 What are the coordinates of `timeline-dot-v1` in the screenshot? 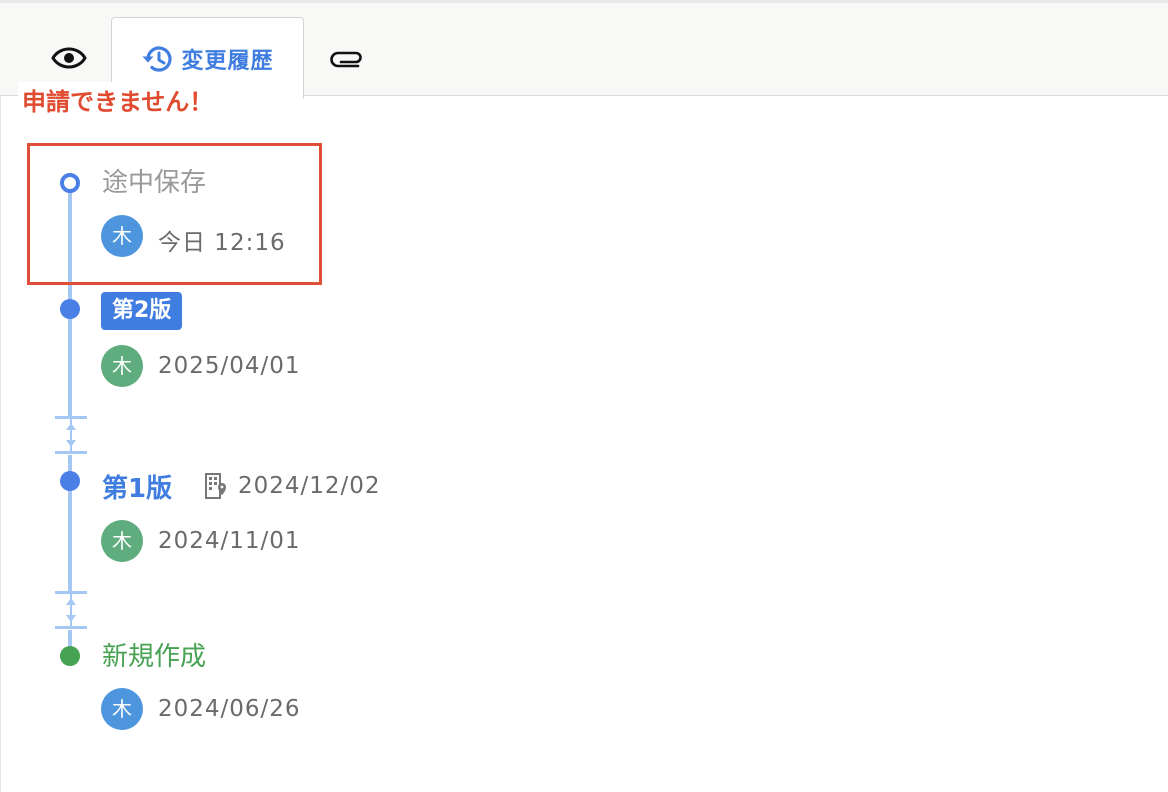 It's located at (70, 481).